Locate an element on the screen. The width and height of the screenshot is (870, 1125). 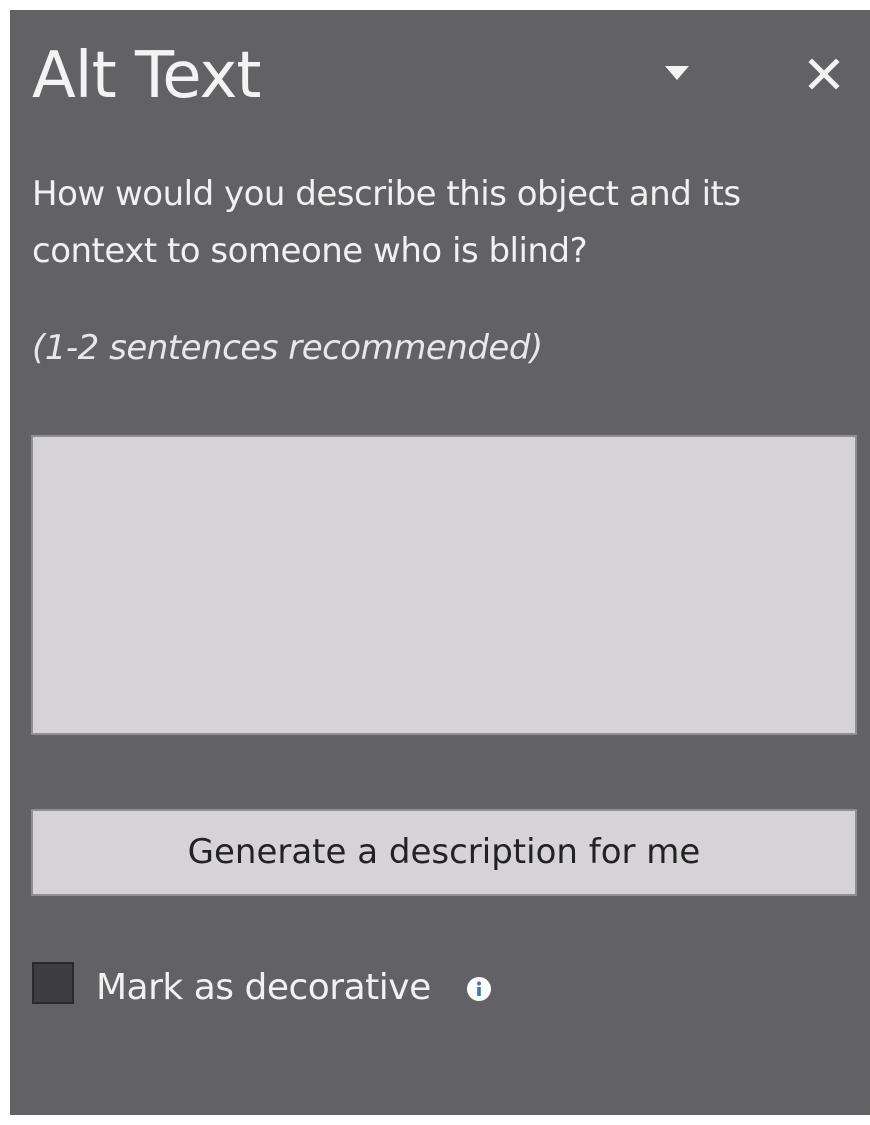
info-icon is located at coordinates (479, 989).